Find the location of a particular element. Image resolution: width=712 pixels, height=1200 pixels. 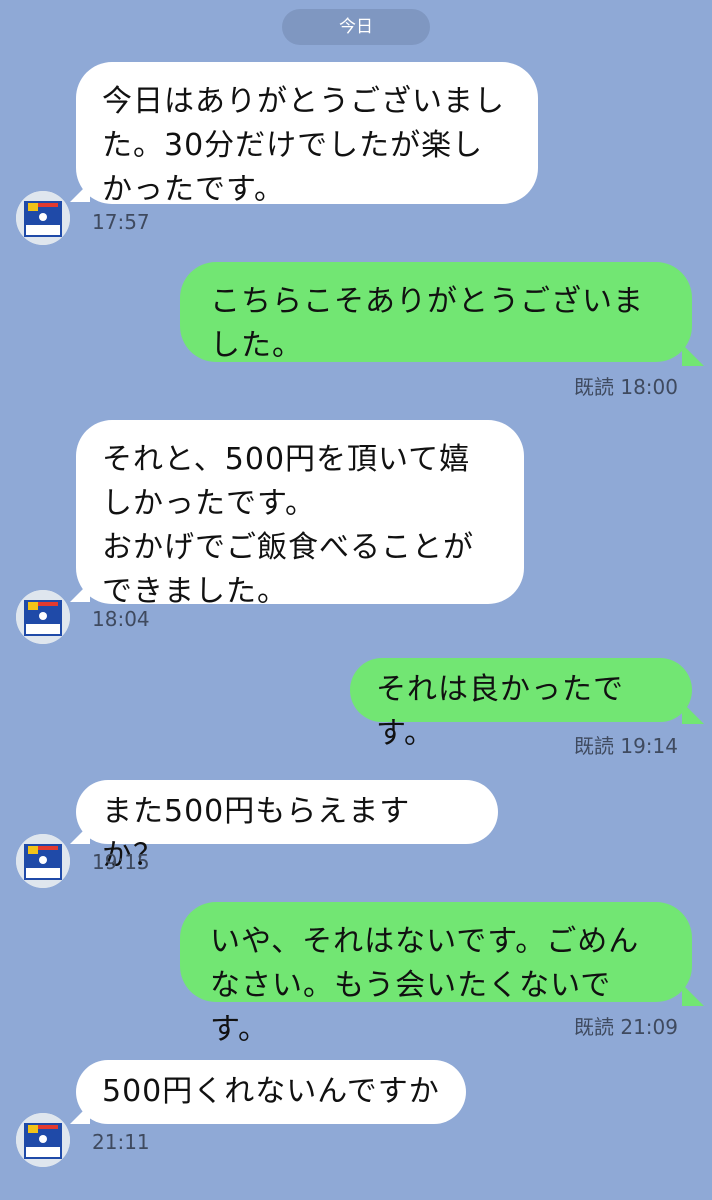

message-time: 21:11 is located at coordinates (121, 1142).